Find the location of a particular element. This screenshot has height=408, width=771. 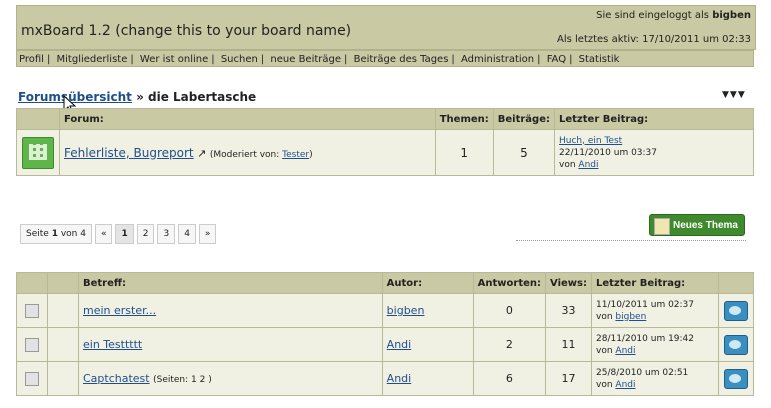

page-3-button: 3 is located at coordinates (166, 234).